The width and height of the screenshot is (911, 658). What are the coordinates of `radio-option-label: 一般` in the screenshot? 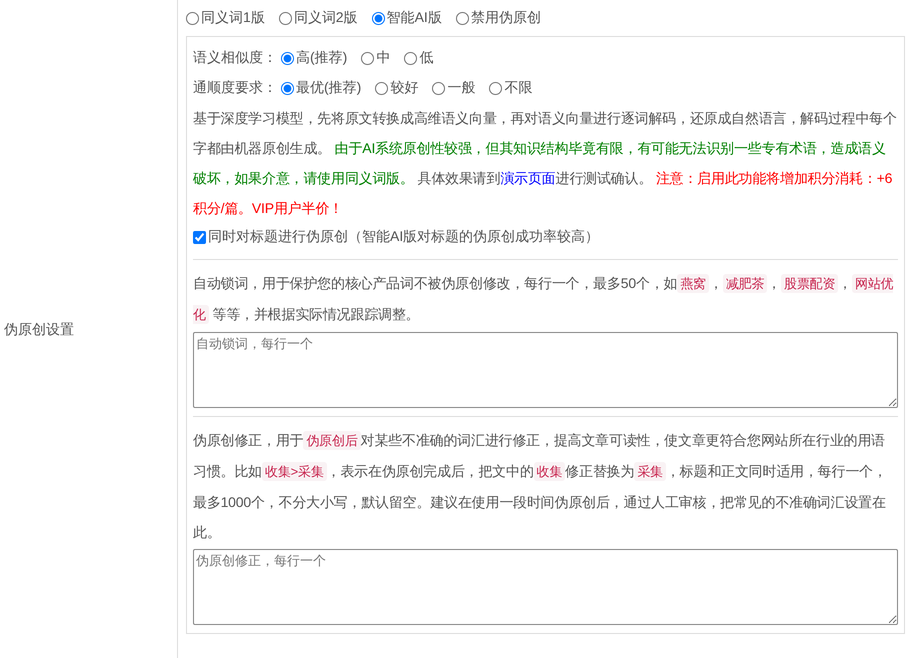 It's located at (461, 88).